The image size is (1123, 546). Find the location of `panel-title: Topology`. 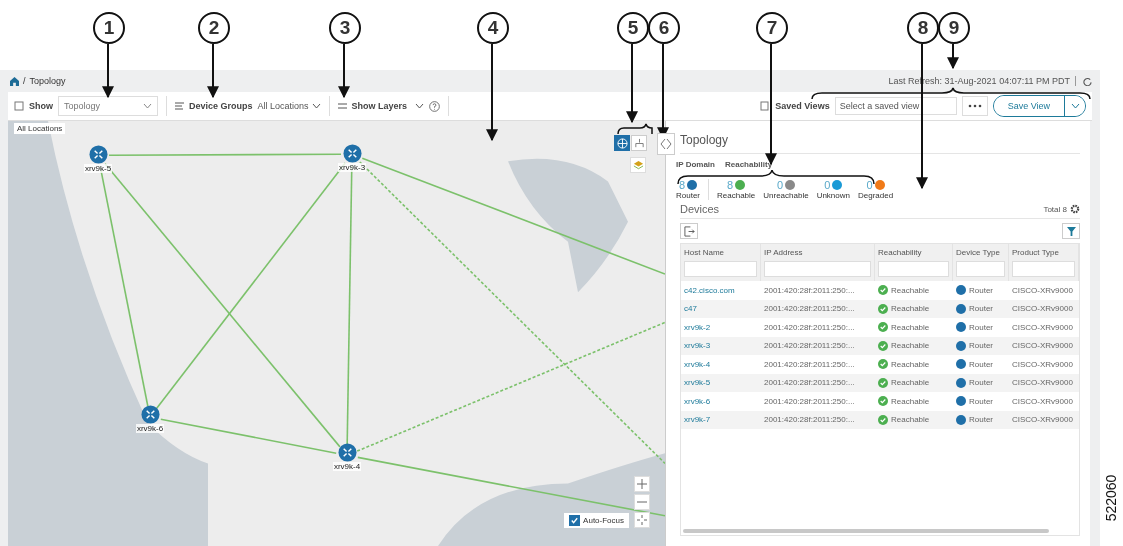

panel-title: Topology is located at coordinates (880, 141).